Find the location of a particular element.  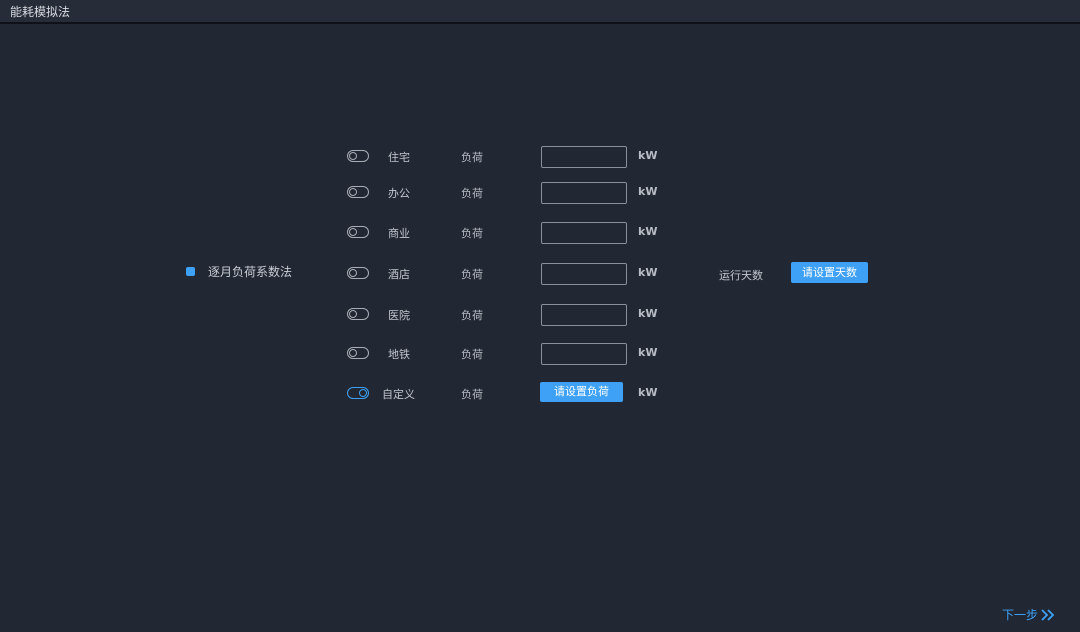

load-input-hospital is located at coordinates (584, 315).